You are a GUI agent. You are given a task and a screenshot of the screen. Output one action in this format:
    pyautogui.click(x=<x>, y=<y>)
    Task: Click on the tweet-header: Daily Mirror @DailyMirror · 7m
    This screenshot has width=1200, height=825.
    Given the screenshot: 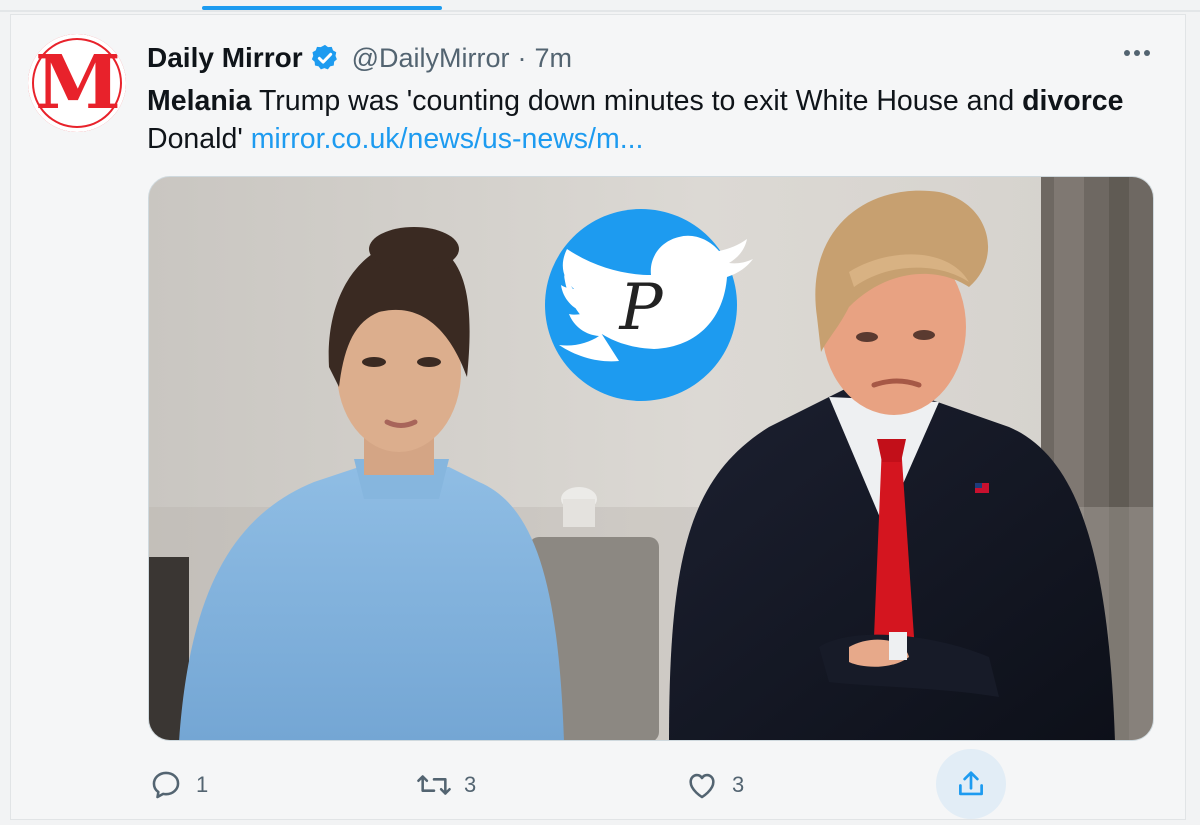 What is the action you would take?
    pyautogui.click(x=359, y=58)
    